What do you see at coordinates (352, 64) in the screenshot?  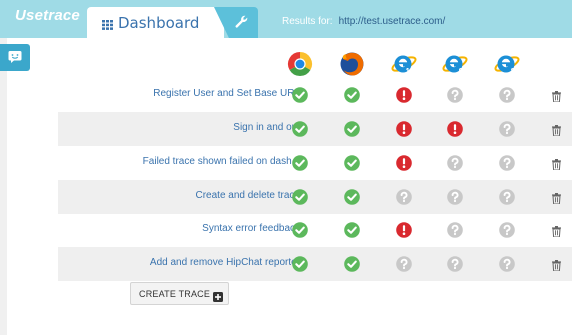 I see `firefox-icon` at bounding box center [352, 64].